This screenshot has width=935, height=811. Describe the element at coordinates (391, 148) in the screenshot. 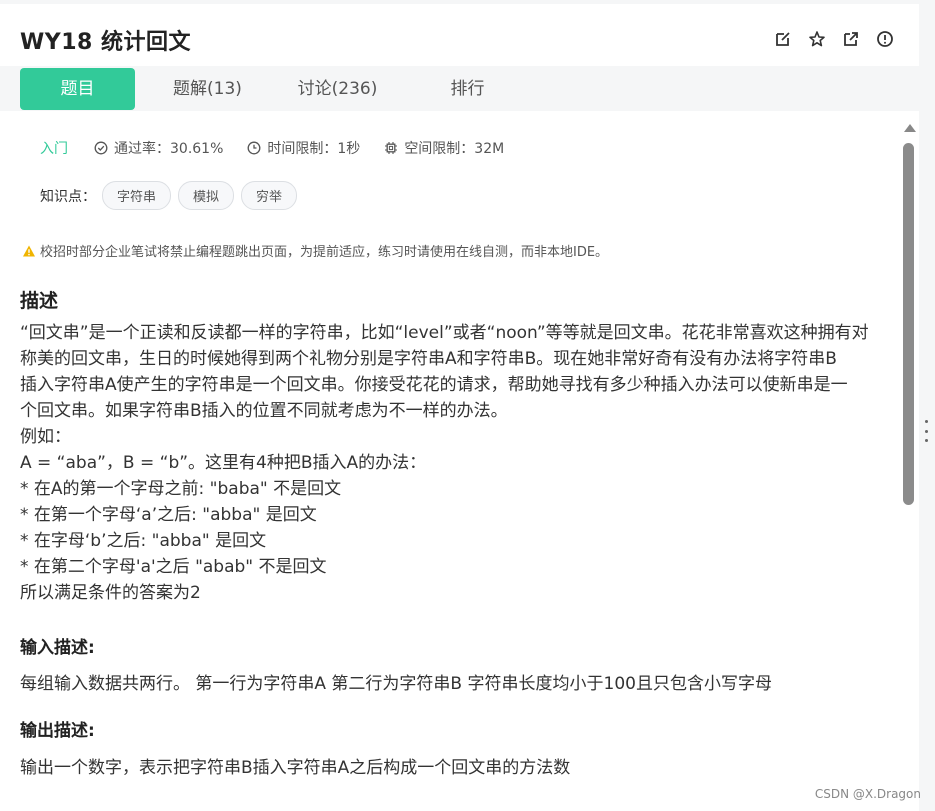

I see `chip-icon` at that location.